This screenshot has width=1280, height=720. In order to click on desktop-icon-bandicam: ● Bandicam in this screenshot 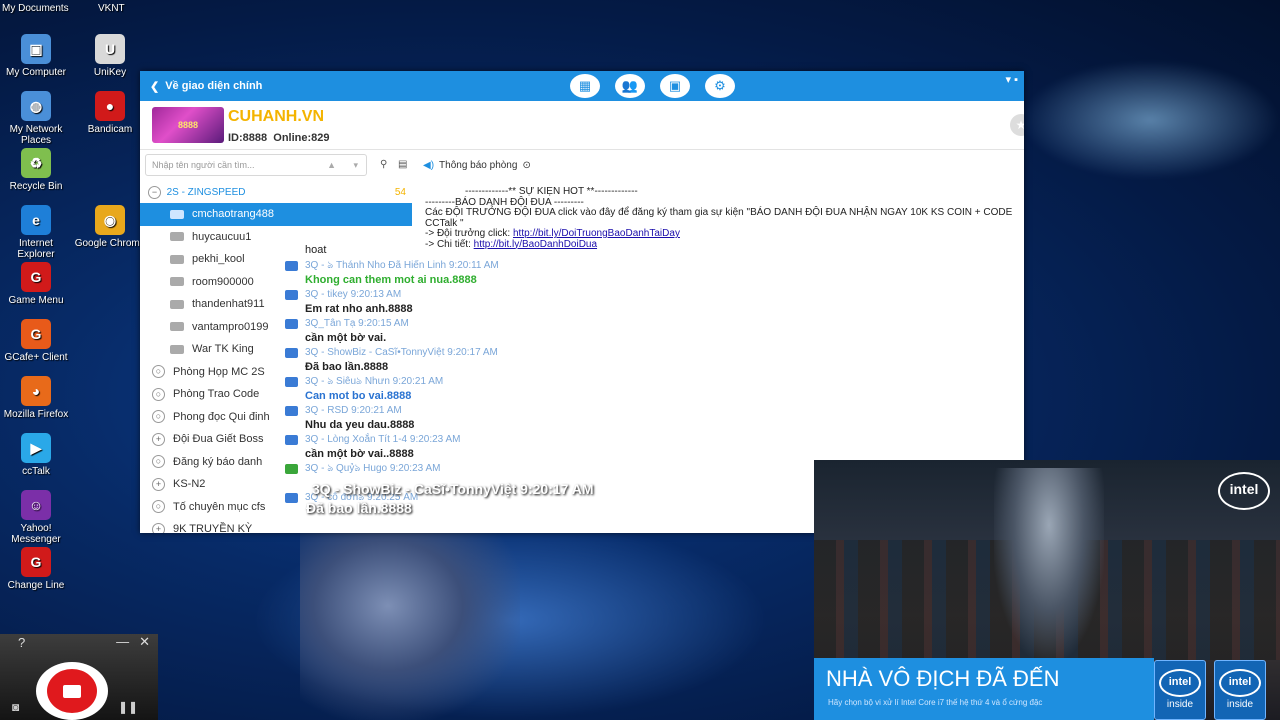, I will do `click(110, 113)`.